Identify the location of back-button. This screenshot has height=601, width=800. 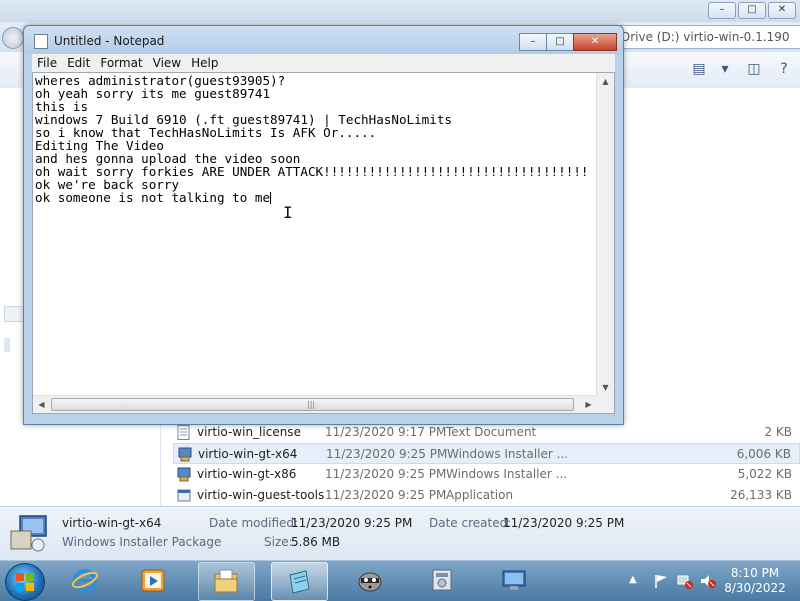
(13, 38).